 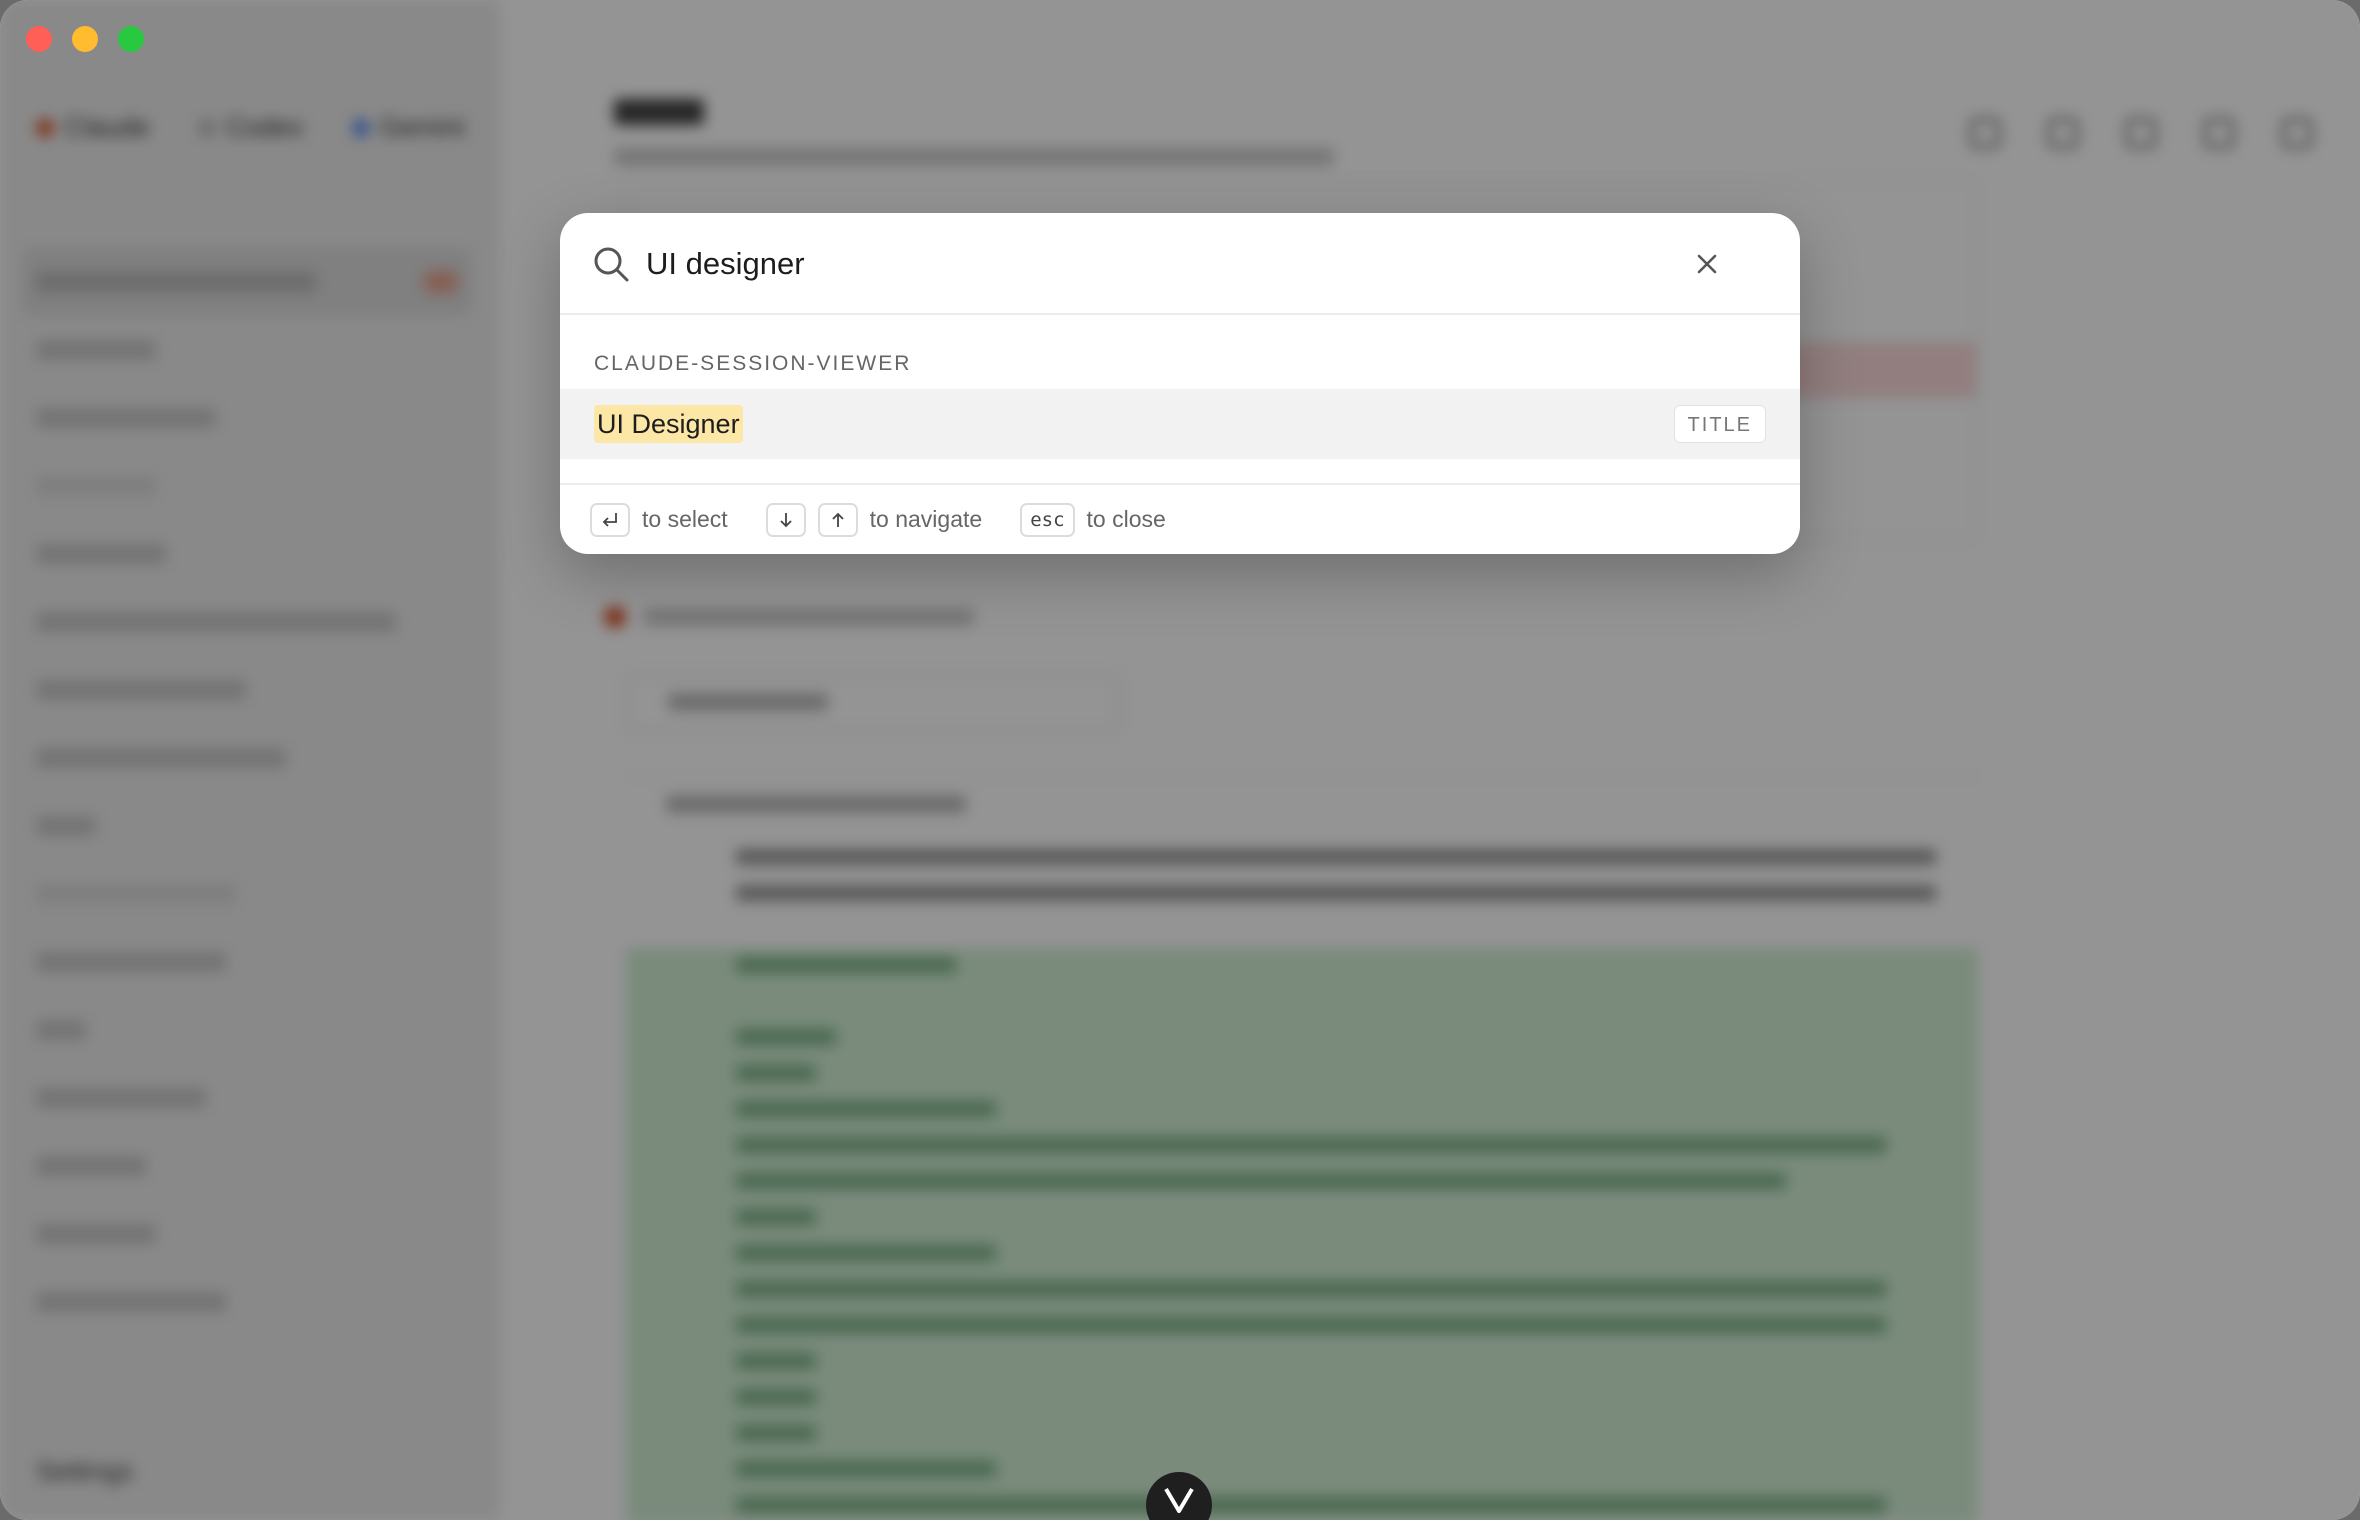 What do you see at coordinates (39, 39) in the screenshot?
I see `window-close-button` at bounding box center [39, 39].